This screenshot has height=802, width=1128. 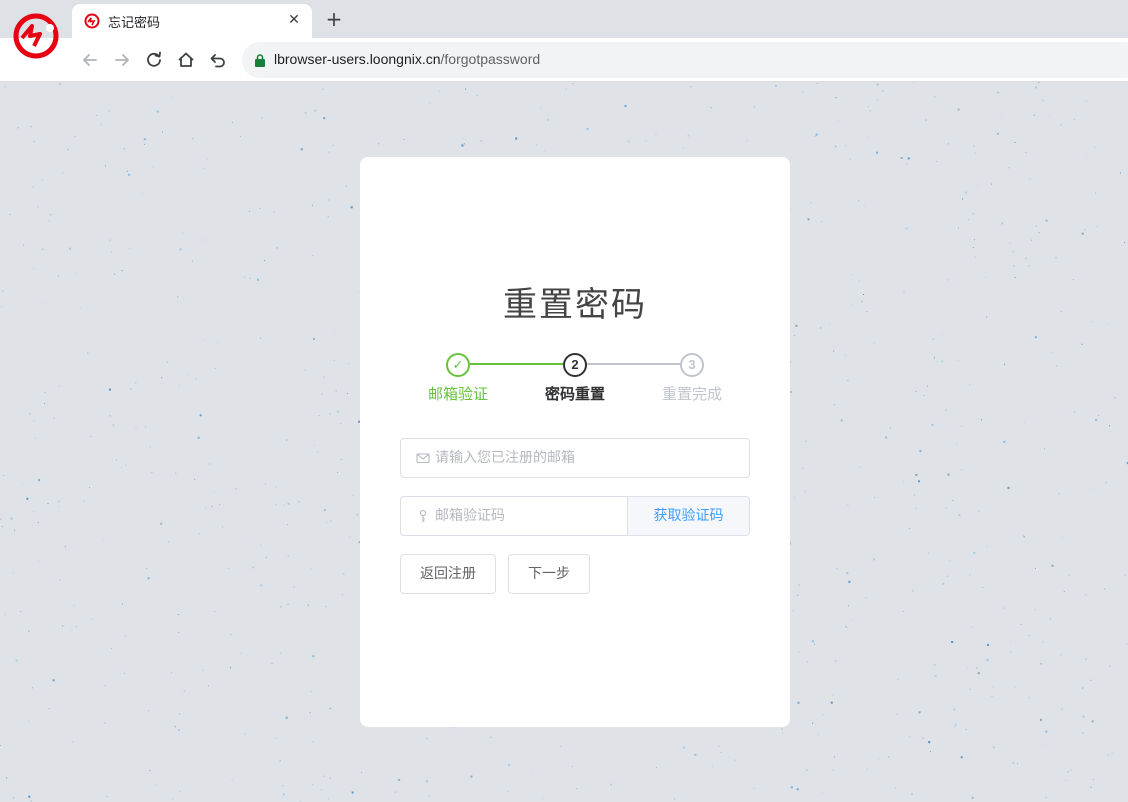 I want to click on email-input, so click(x=585, y=458).